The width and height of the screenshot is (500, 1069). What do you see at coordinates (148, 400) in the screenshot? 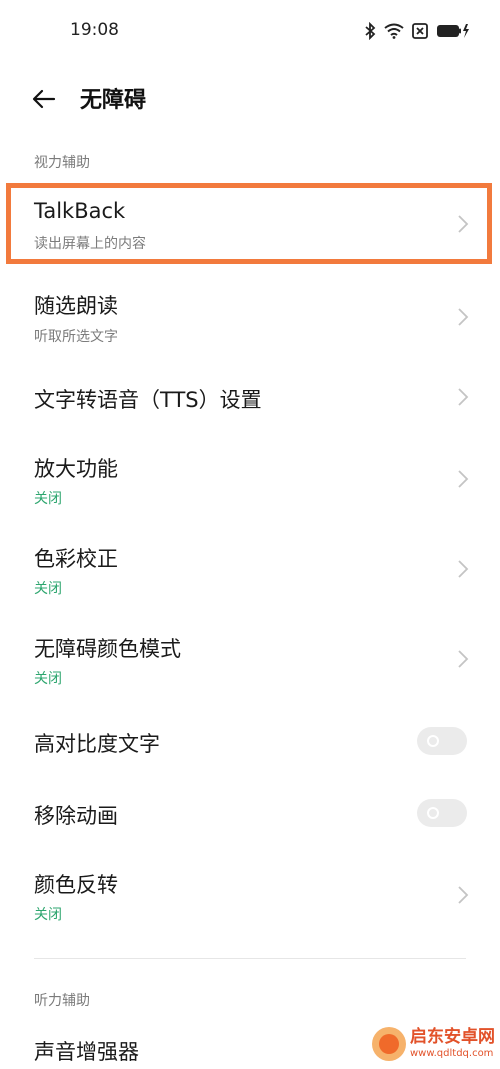
I see `tts-settings-title: 文字转语音（TTS）设置` at bounding box center [148, 400].